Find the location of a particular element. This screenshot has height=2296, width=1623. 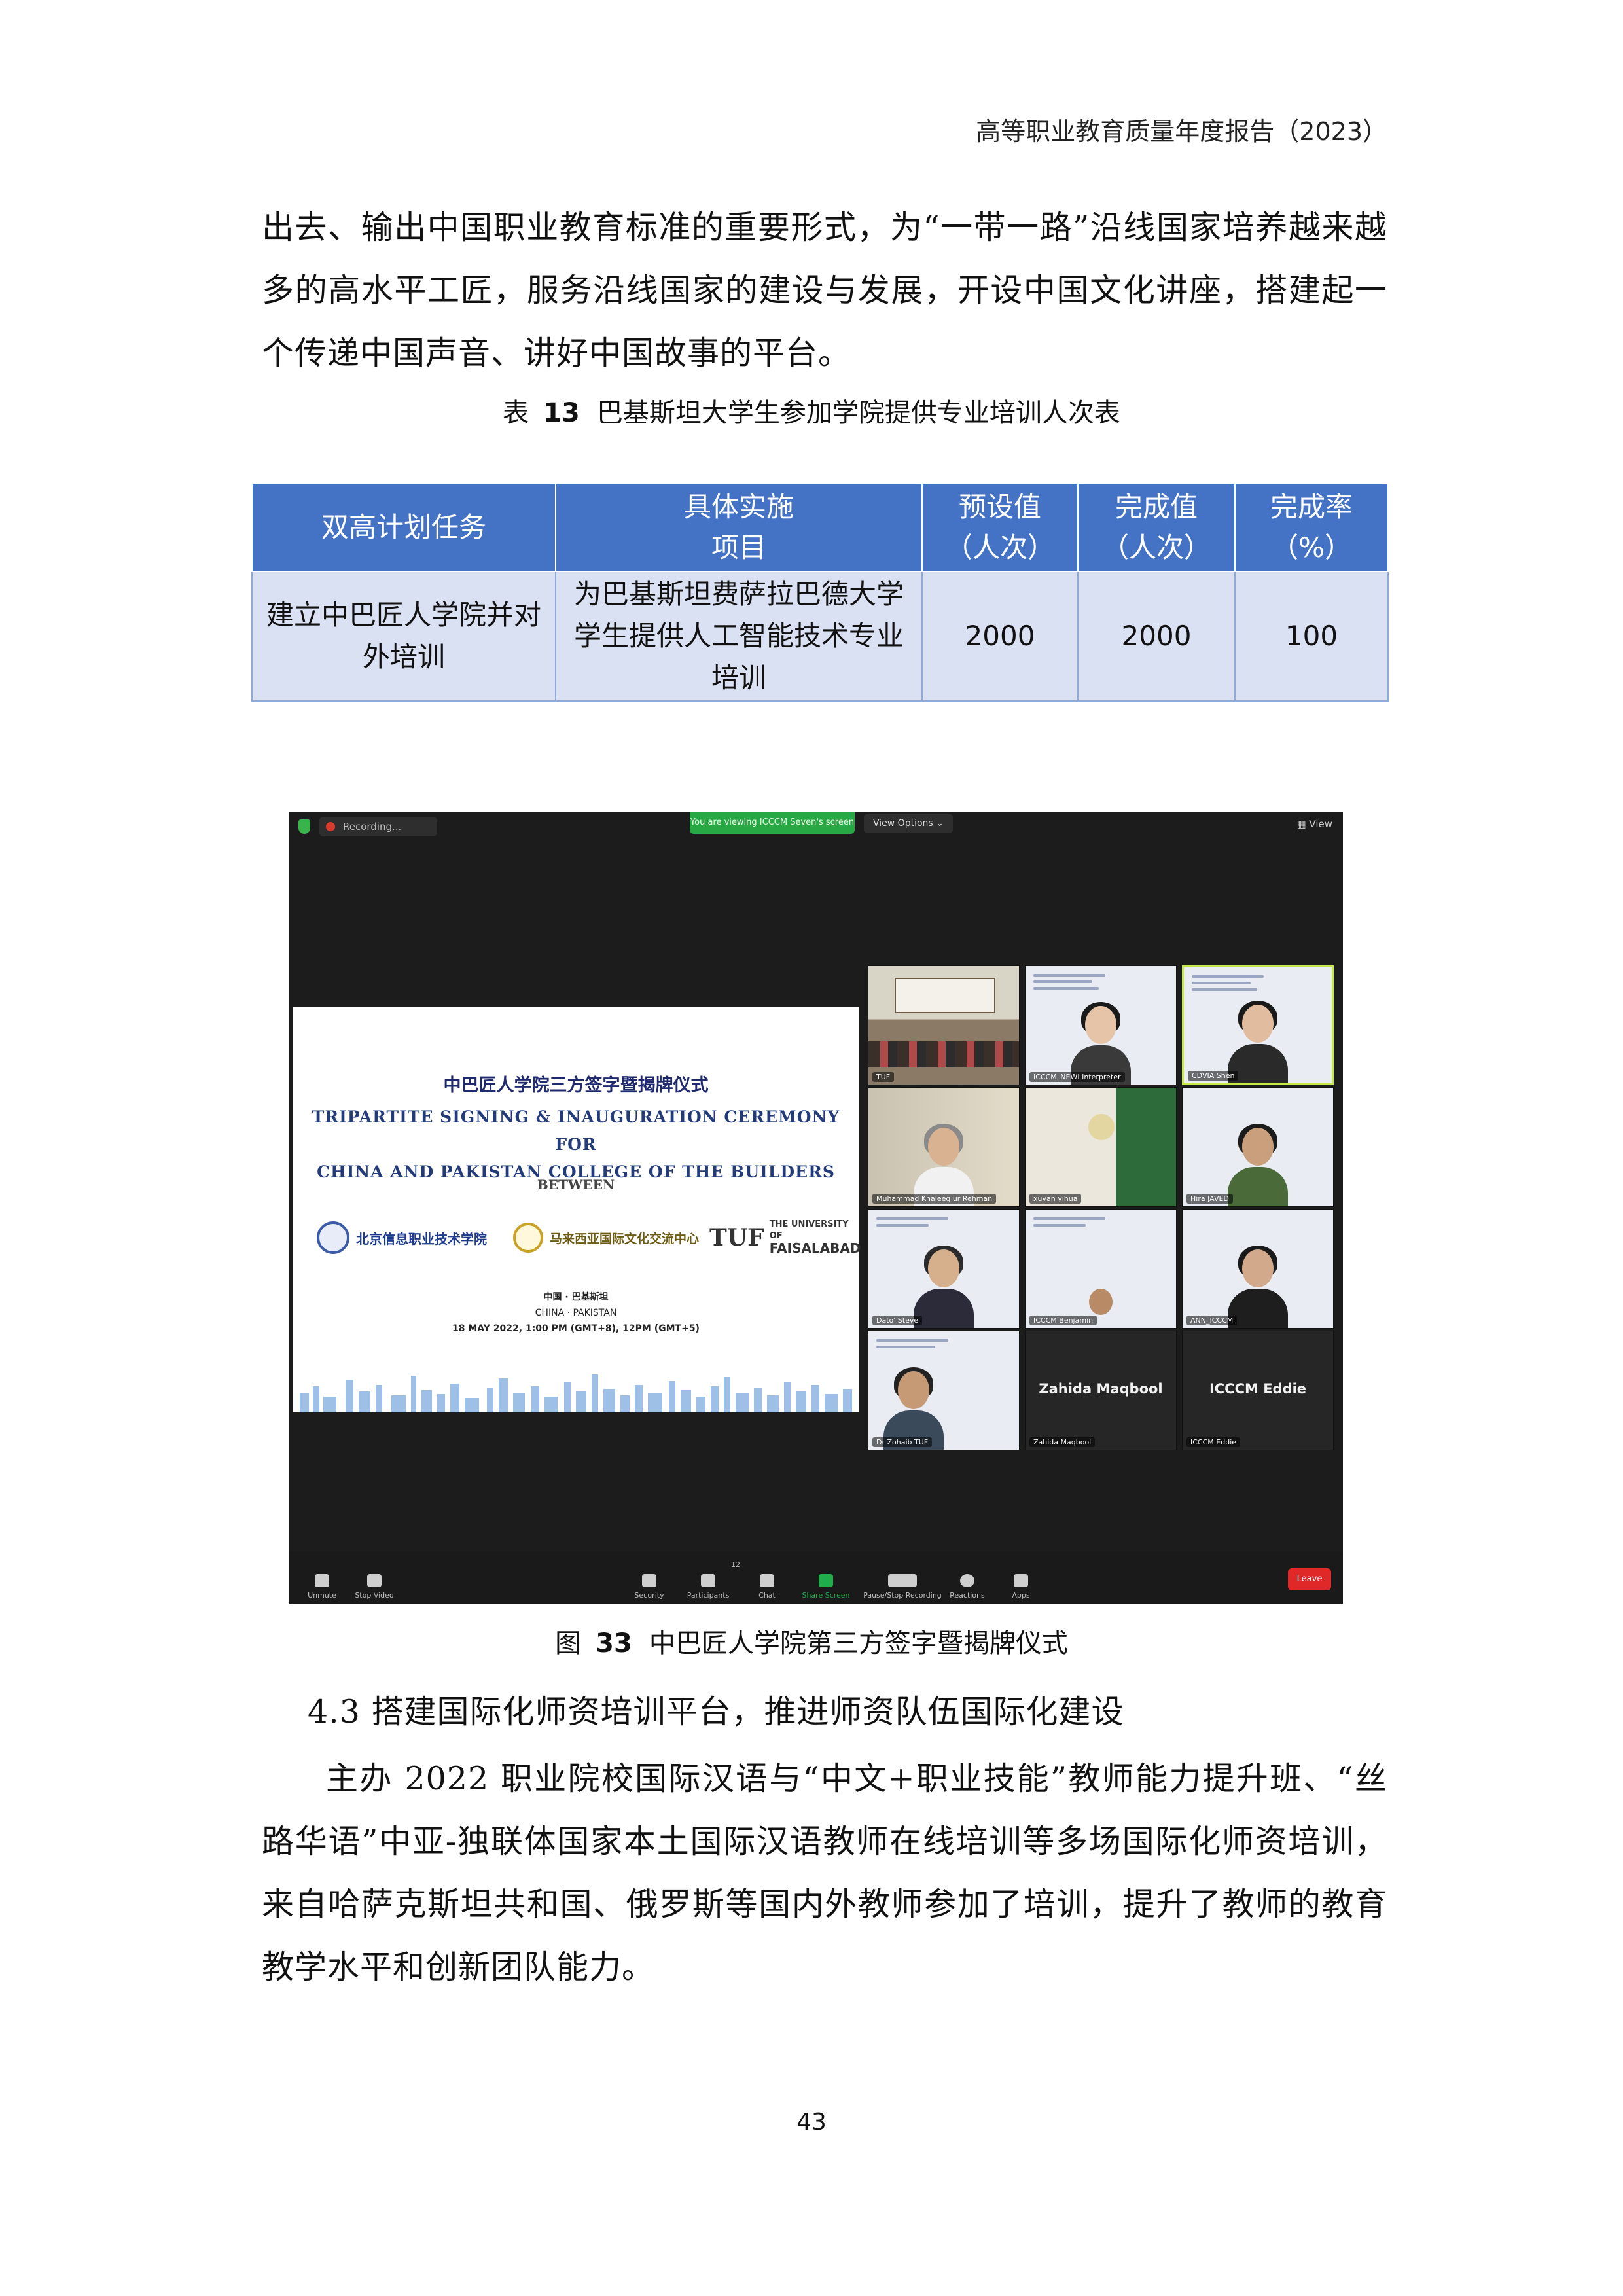

chat-label: Chat is located at coordinates (767, 1595).